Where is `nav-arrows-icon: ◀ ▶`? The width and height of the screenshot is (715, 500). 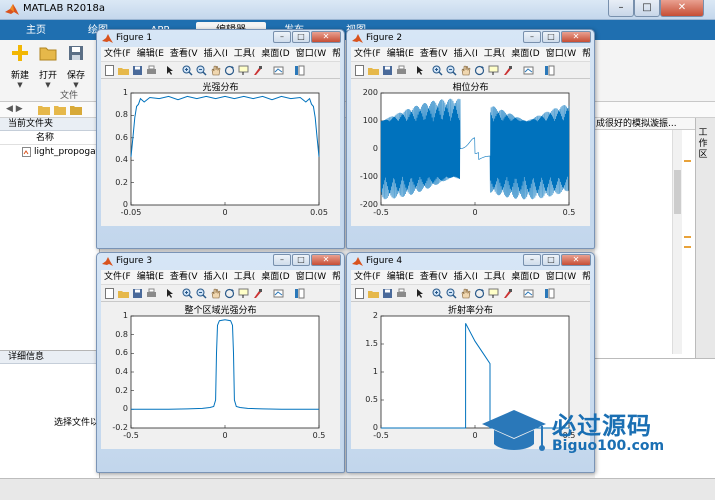 nav-arrows-icon: ◀ ▶ is located at coordinates (14, 109).